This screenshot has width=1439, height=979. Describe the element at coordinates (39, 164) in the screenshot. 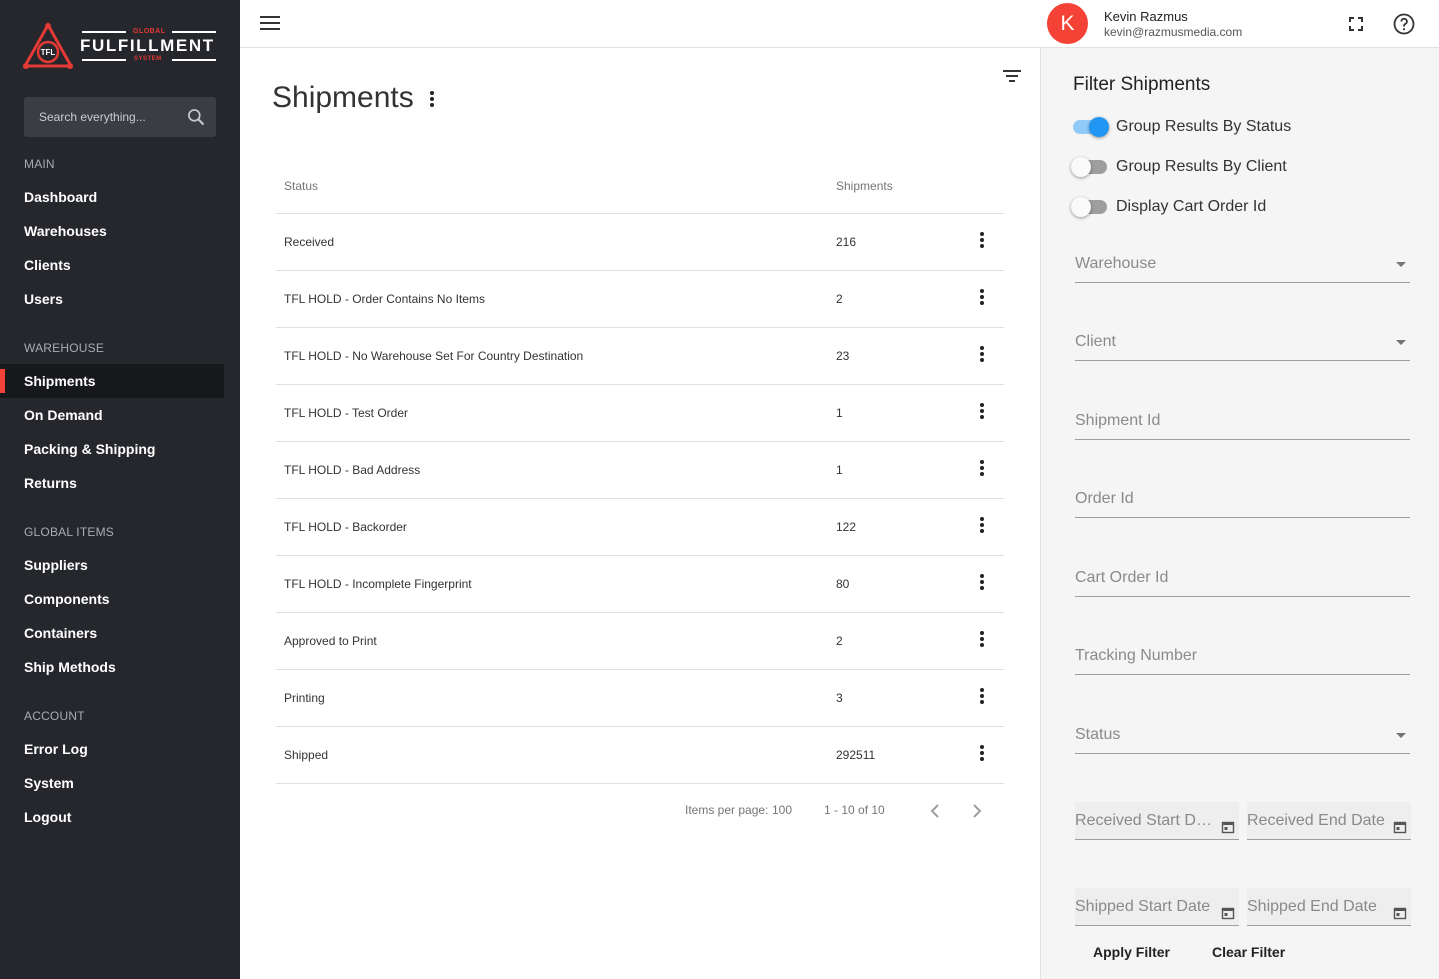

I see `sidebar-section-main: MAIN` at that location.